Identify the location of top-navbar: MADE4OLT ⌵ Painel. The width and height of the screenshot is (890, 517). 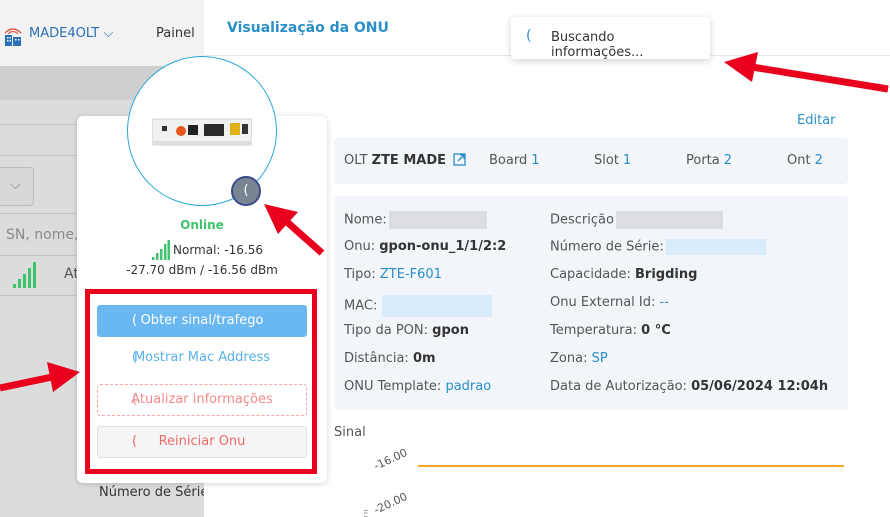
(102, 33).